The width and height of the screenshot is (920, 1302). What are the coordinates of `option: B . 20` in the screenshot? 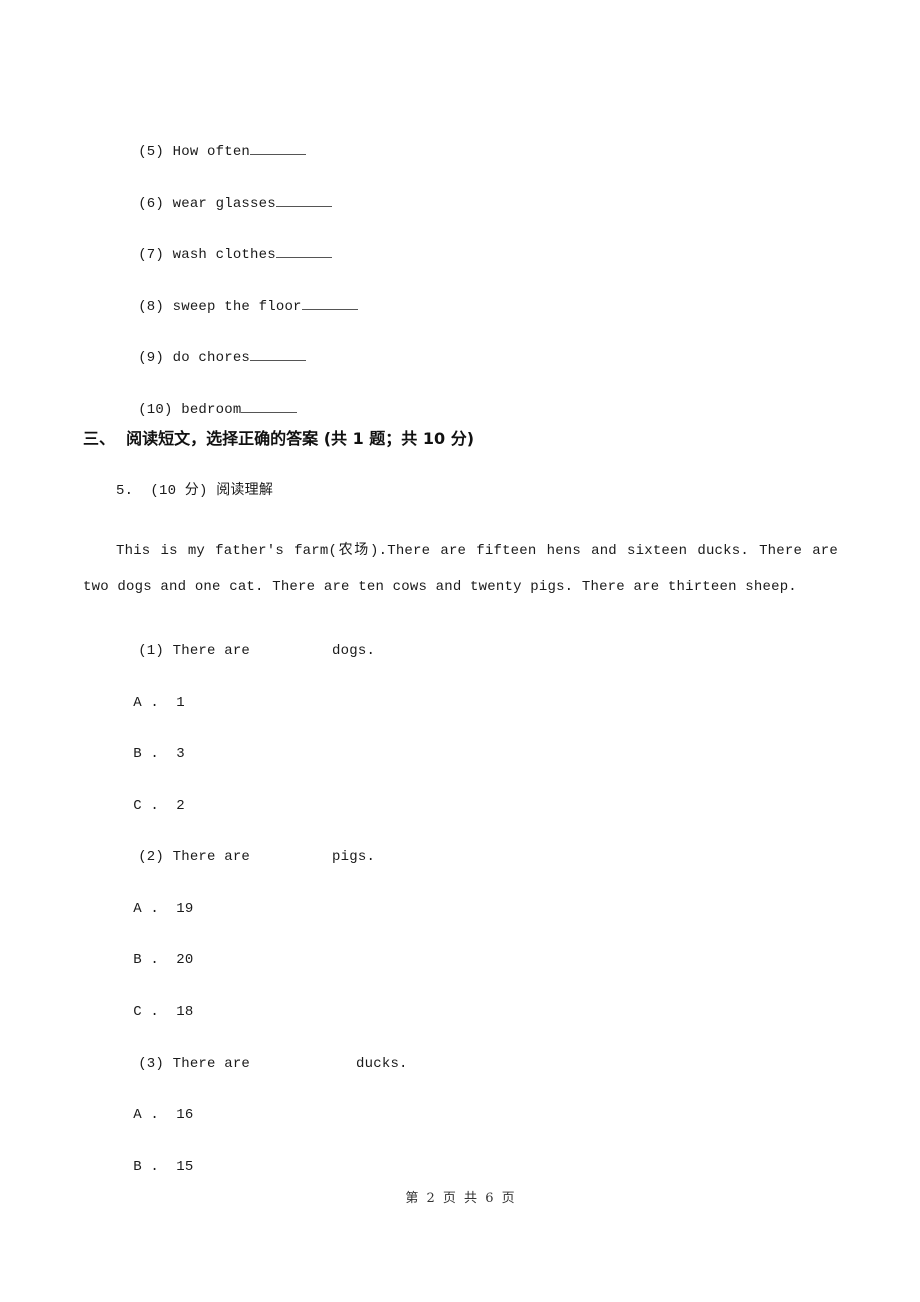 It's located at (154, 949).